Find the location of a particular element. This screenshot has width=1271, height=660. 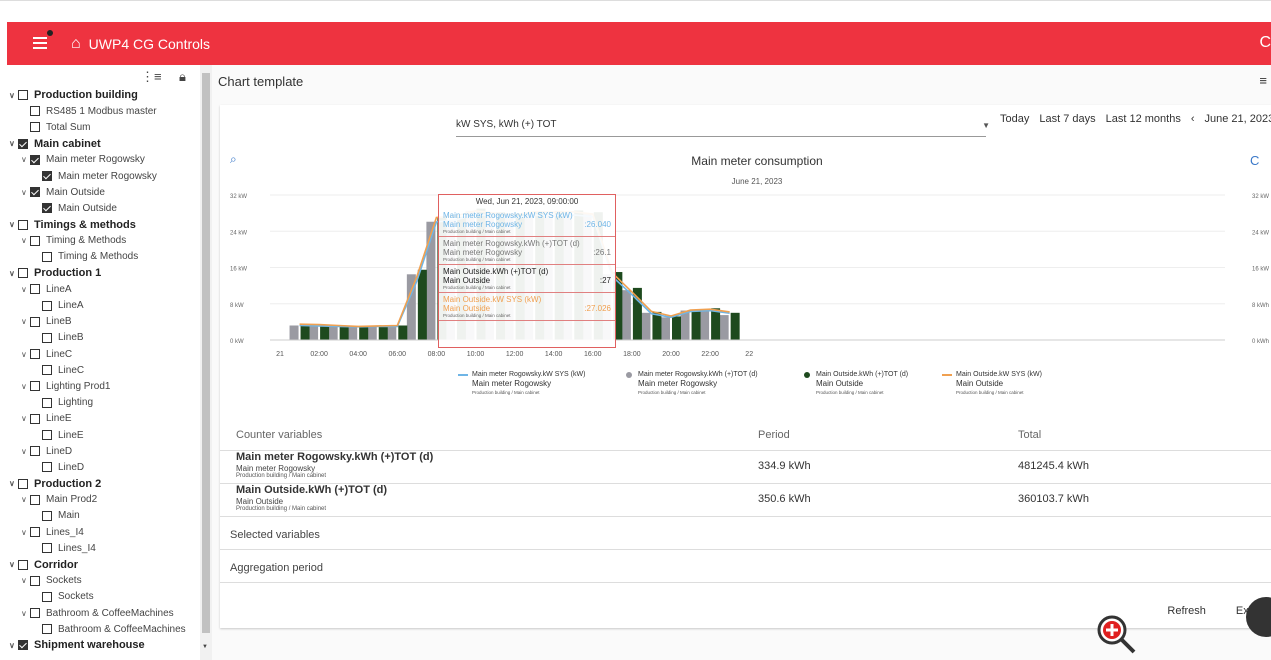

tree-item: LineE is located at coordinates (109, 435).